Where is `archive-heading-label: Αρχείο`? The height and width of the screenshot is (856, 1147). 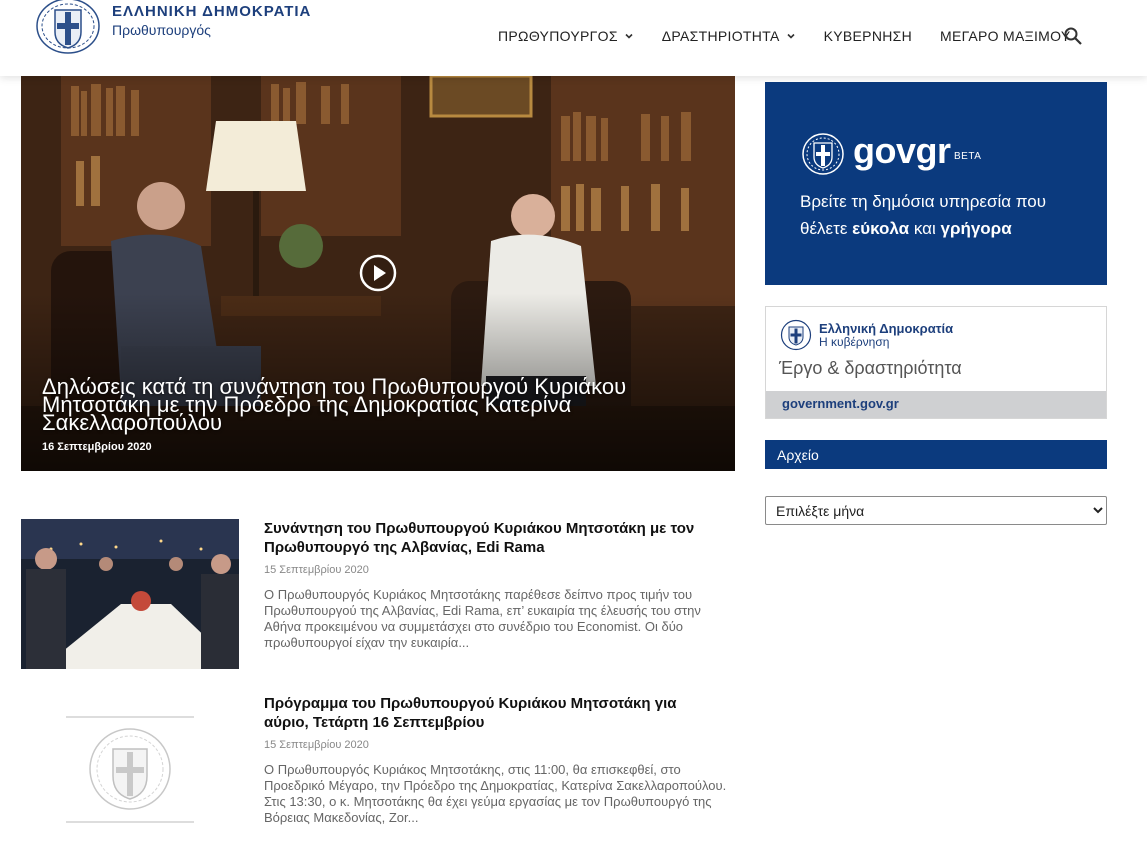 archive-heading-label: Αρχείο is located at coordinates (798, 455).